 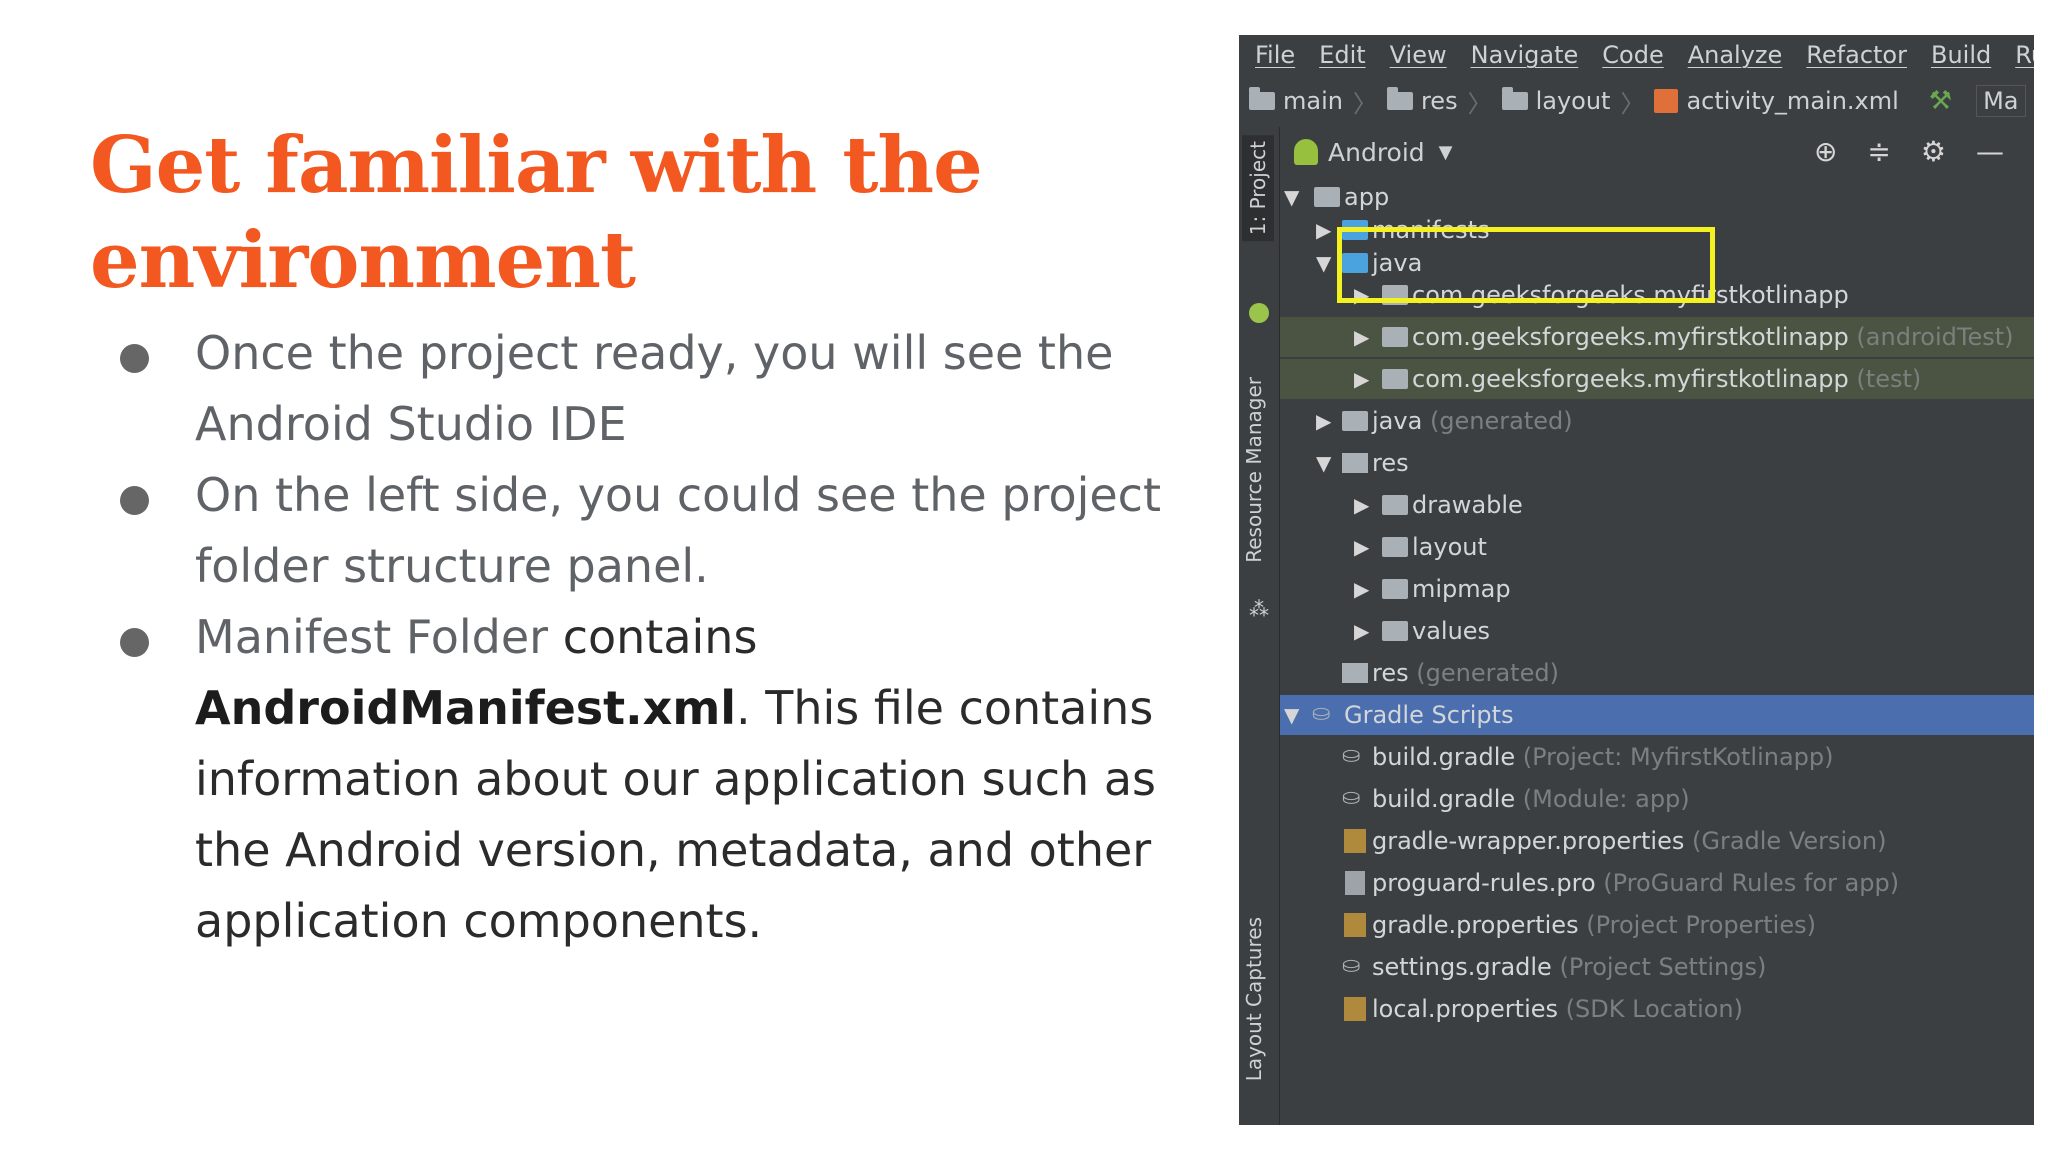 I want to click on menu-run: Run, so click(x=2024, y=55).